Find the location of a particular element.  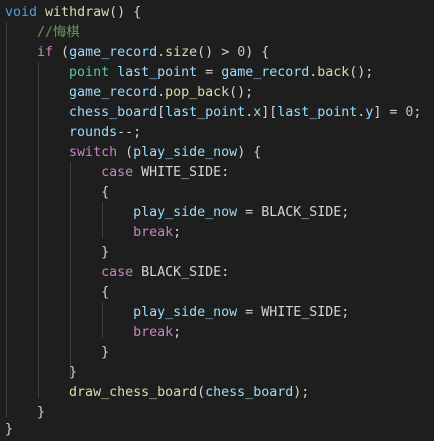

punctuation: () > is located at coordinates (217, 52).